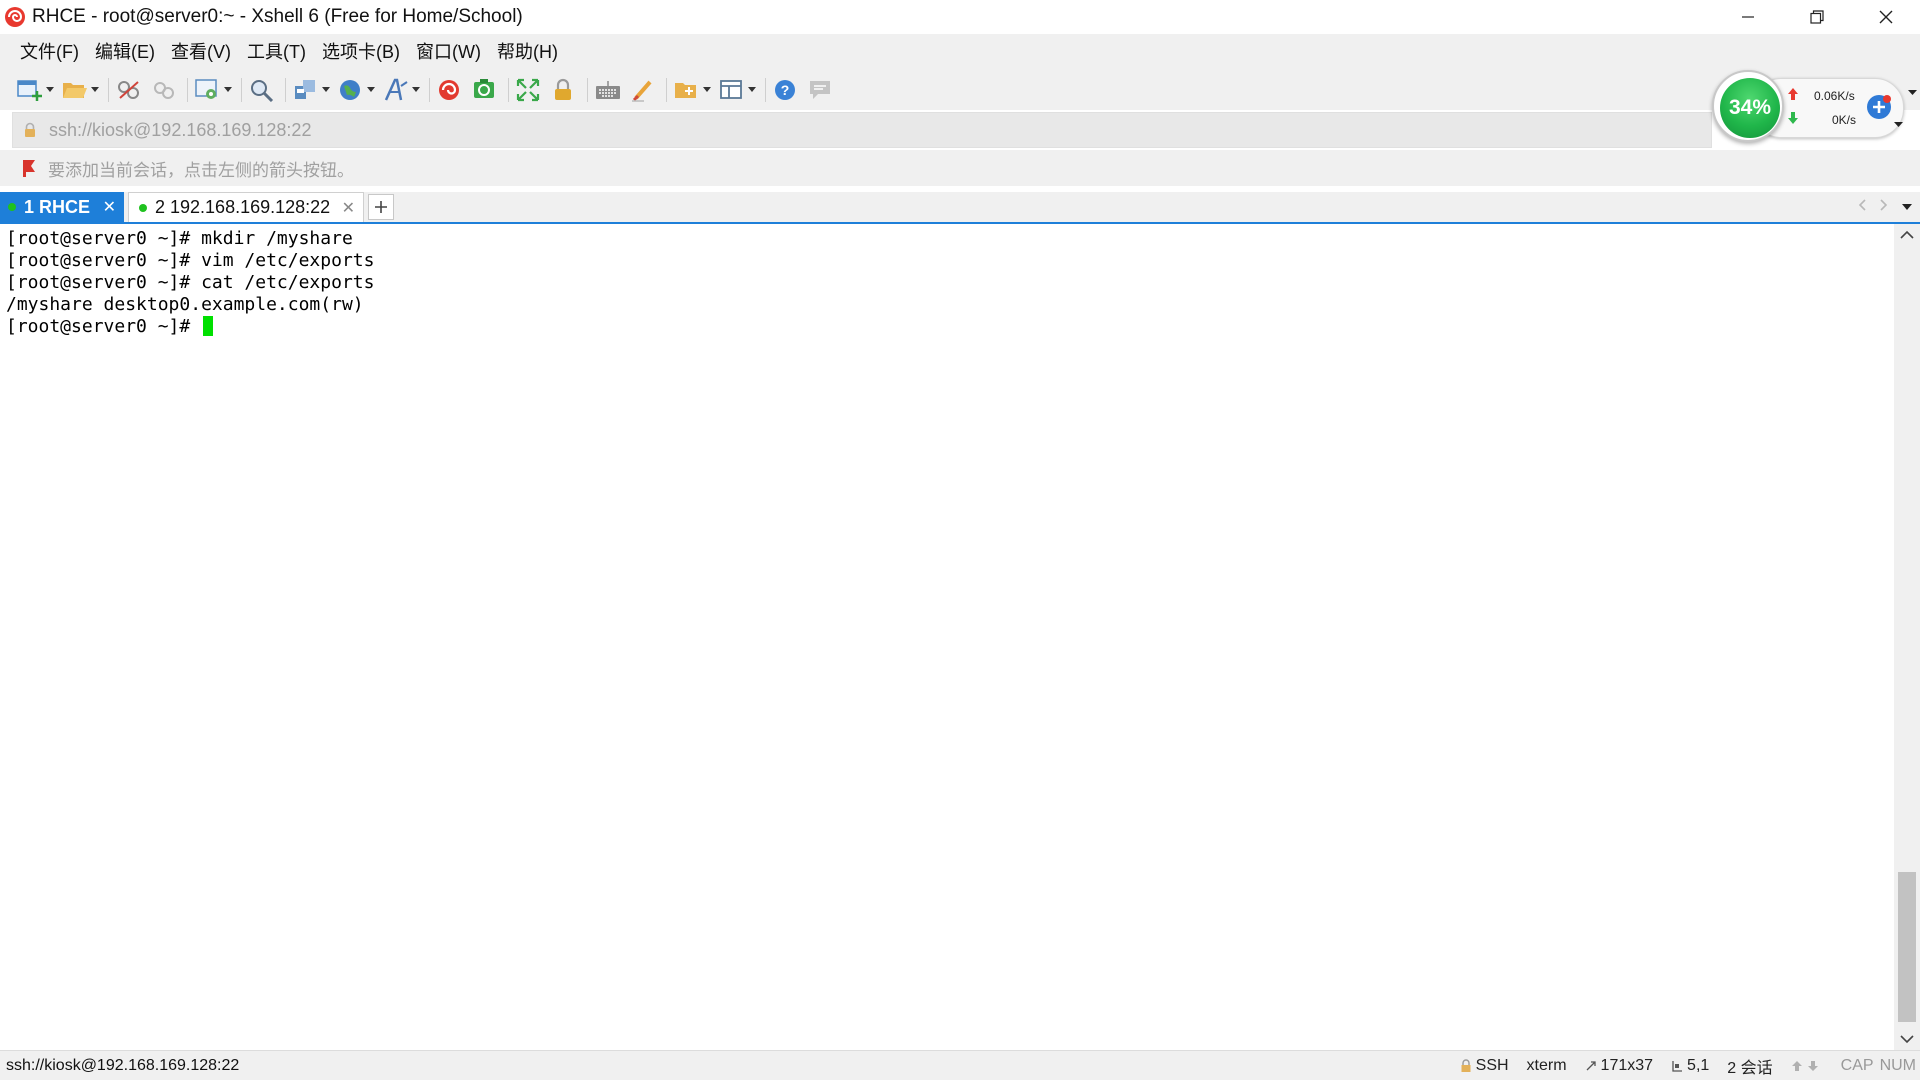 The height and width of the screenshot is (1080, 1920). Describe the element at coordinates (185, 304) in the screenshot. I see `terminal-line: /myshare desktop0.example.com(rw)` at that location.